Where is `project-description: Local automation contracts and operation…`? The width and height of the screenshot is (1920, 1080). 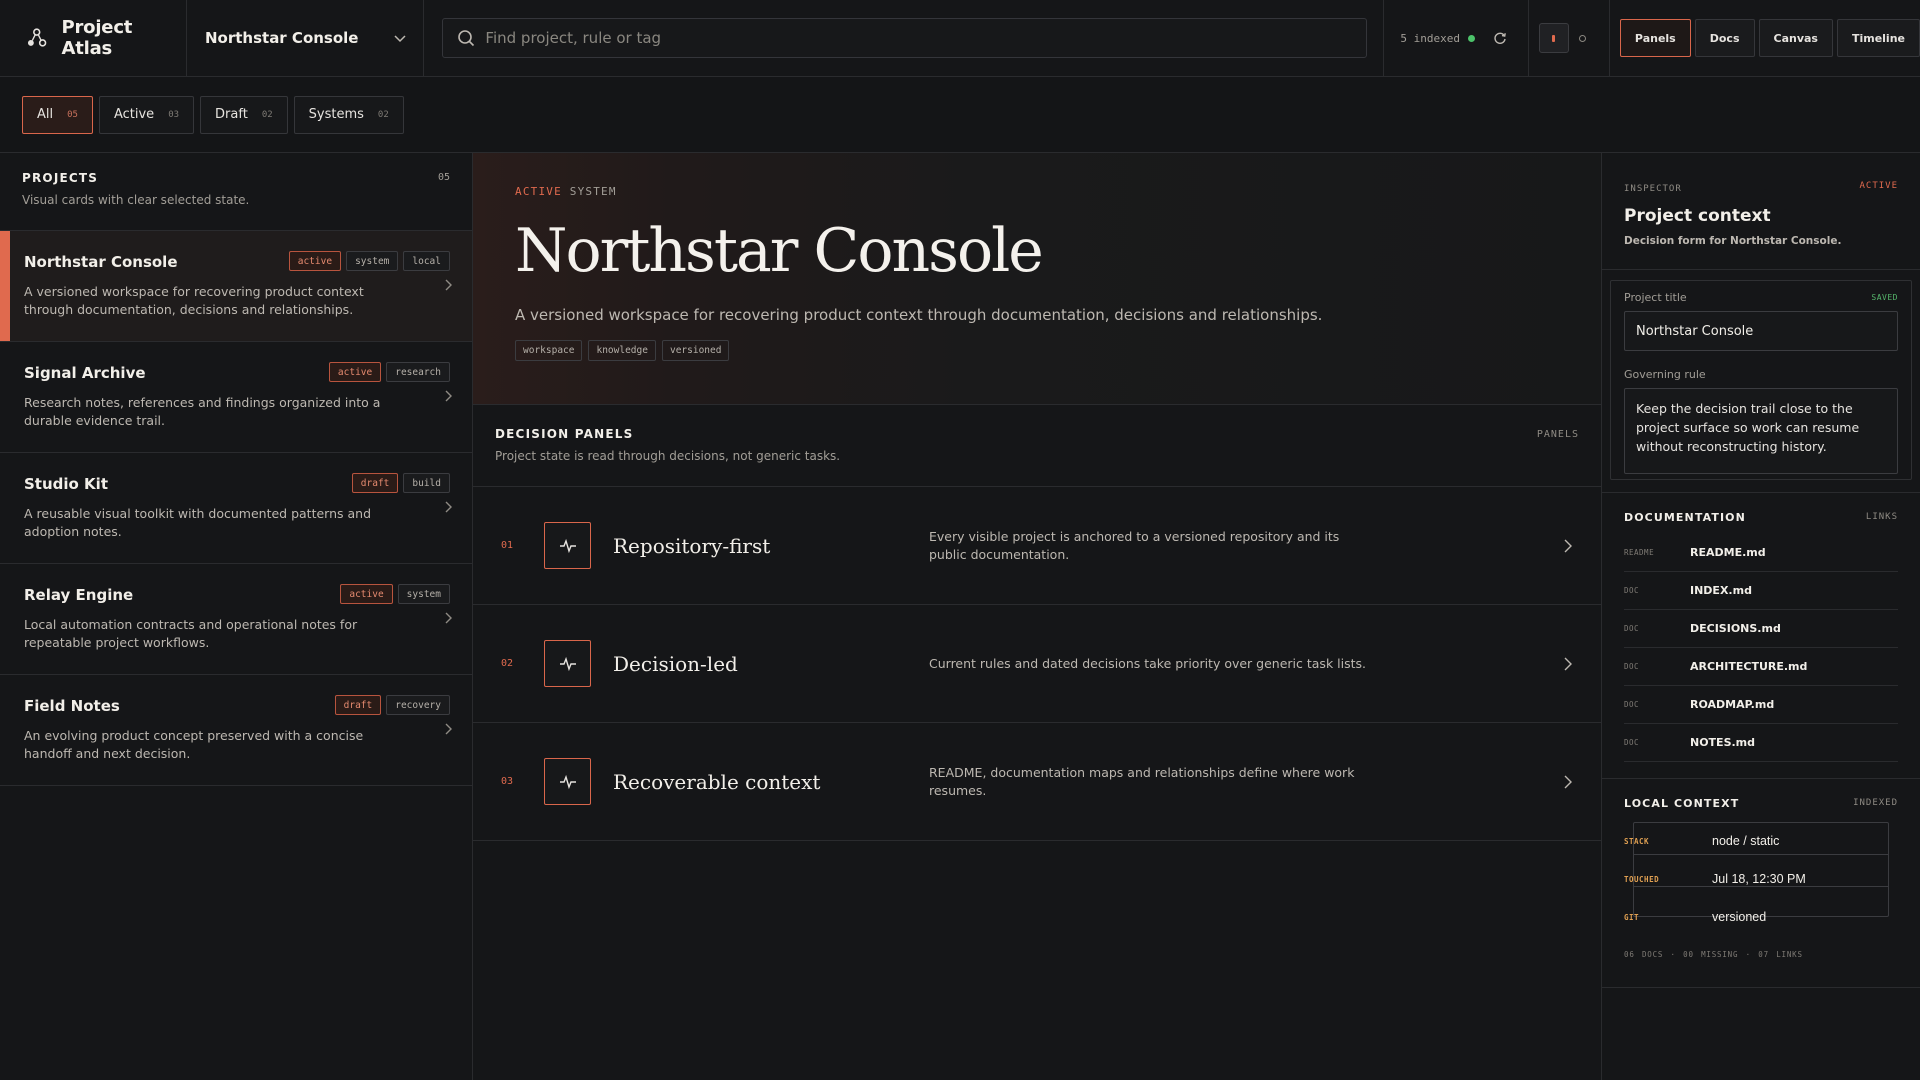 project-description: Local automation contracts and operation… is located at coordinates (191, 633).